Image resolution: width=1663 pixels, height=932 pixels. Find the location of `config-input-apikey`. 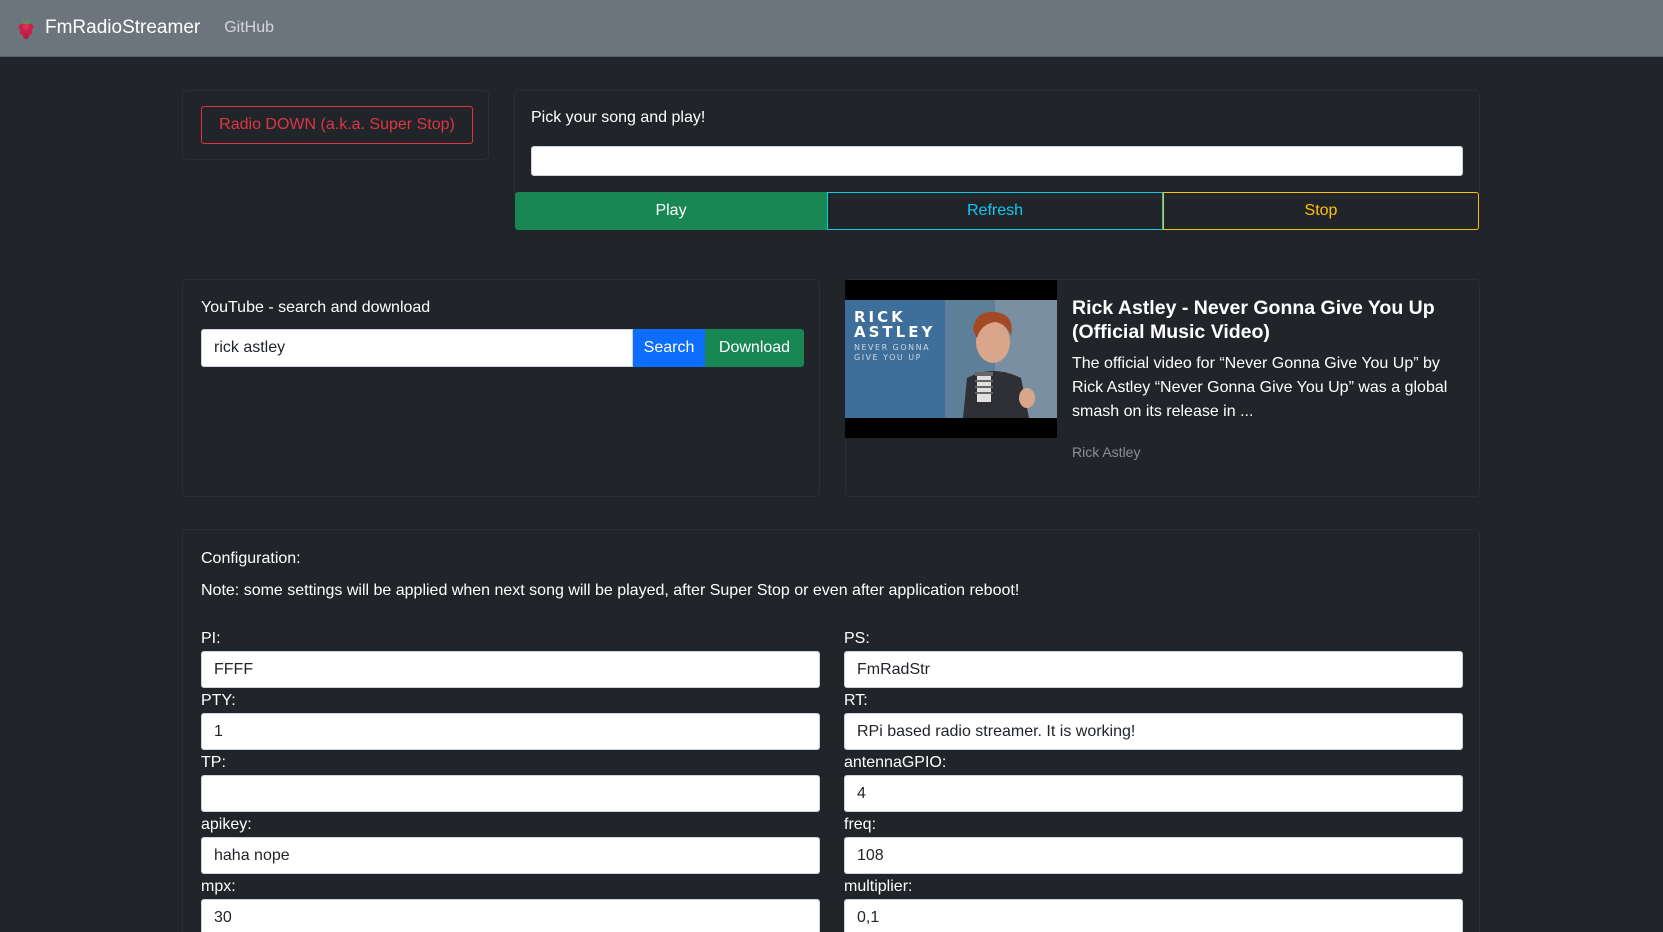

config-input-apikey is located at coordinates (510, 855).